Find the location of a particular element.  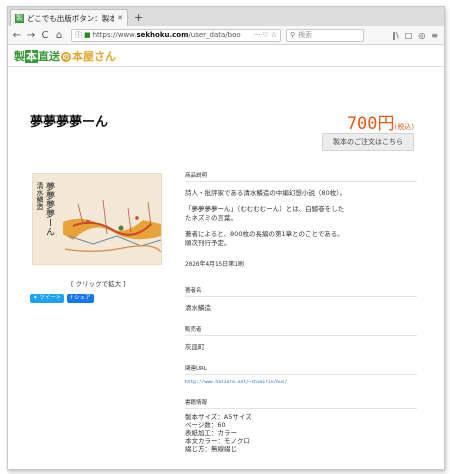

share-label: シェア is located at coordinates (82, 298).